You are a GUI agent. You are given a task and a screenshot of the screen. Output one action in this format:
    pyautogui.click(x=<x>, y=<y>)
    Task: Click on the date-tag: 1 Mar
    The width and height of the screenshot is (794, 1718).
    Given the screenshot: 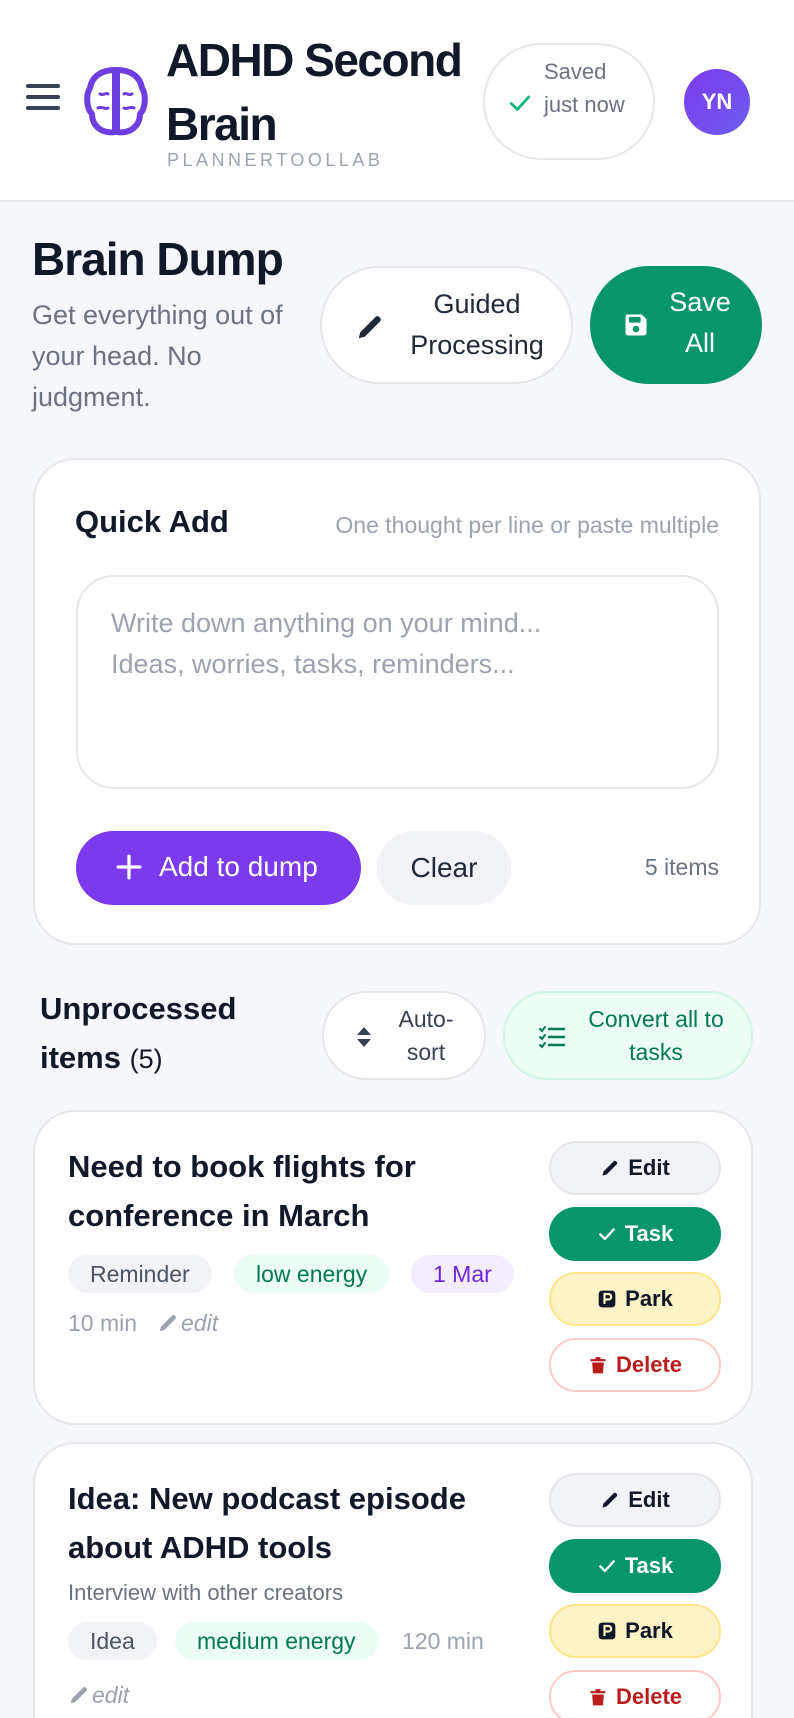 What is the action you would take?
    pyautogui.click(x=462, y=1274)
    